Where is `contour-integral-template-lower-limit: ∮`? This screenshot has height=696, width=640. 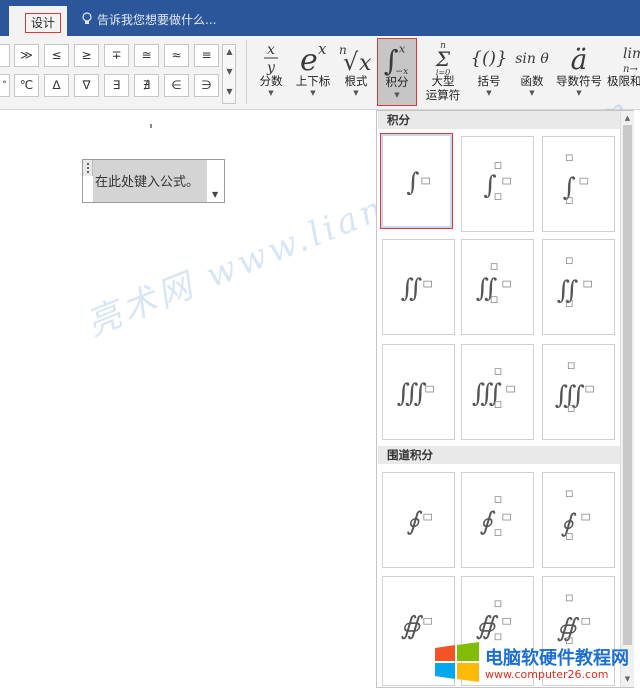
contour-integral-template-lower-limit: ∮ is located at coordinates (497, 520).